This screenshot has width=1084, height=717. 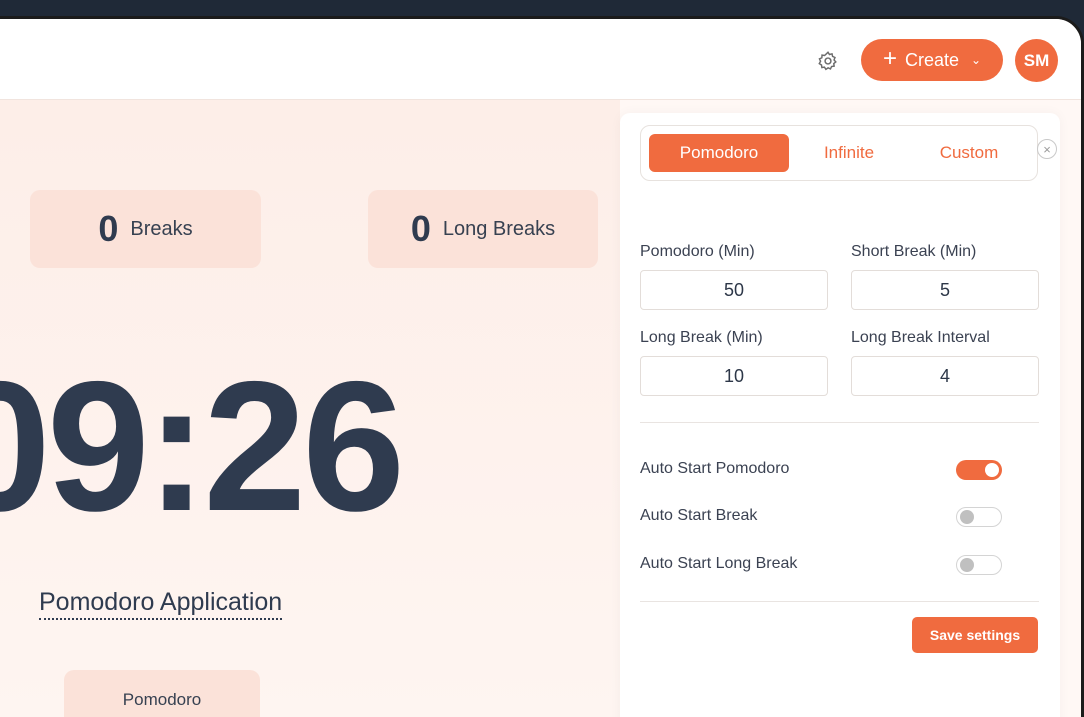 I want to click on long-breaks-stat-card: 0 Long Breaks, so click(x=483, y=229).